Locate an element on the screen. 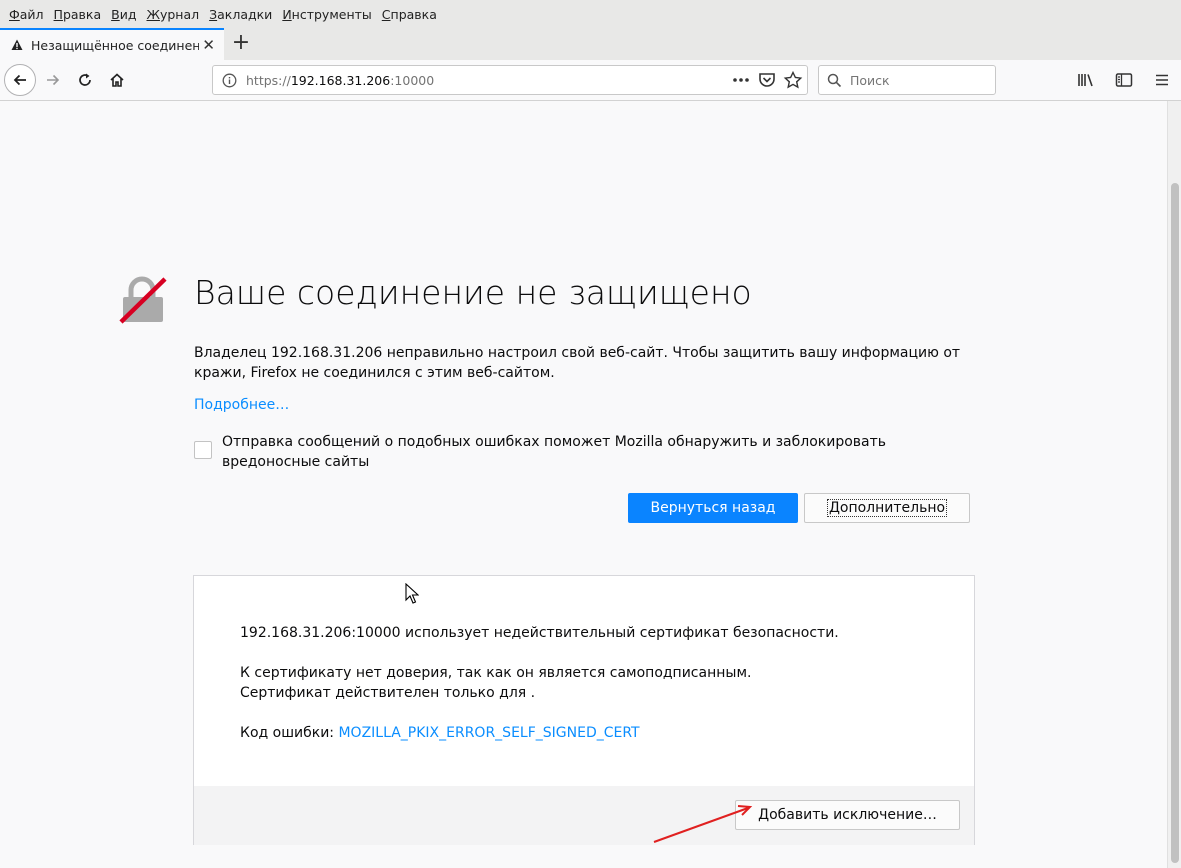 Image resolution: width=1181 pixels, height=868 pixels. tab-title: Незащищённое соединение is located at coordinates (115, 45).